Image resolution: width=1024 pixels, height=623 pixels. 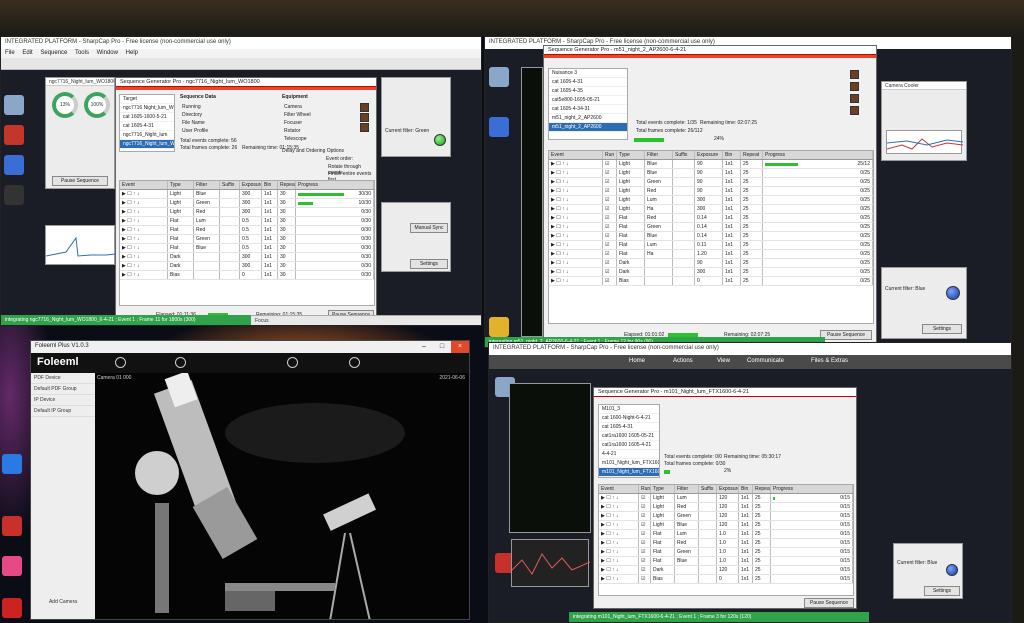 What do you see at coordinates (251, 212) in the screenshot?
I see `cell-exposure: 300` at bounding box center [251, 212].